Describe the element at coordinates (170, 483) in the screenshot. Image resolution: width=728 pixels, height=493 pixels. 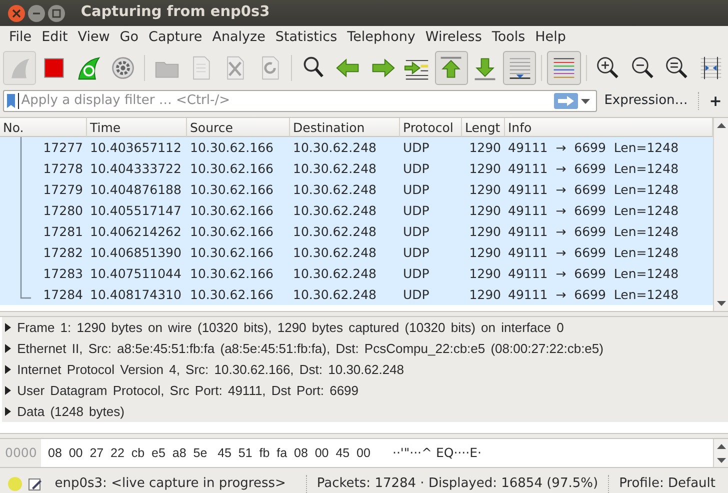
I see `status-text: enp0s3: <live capture in progress>` at that location.